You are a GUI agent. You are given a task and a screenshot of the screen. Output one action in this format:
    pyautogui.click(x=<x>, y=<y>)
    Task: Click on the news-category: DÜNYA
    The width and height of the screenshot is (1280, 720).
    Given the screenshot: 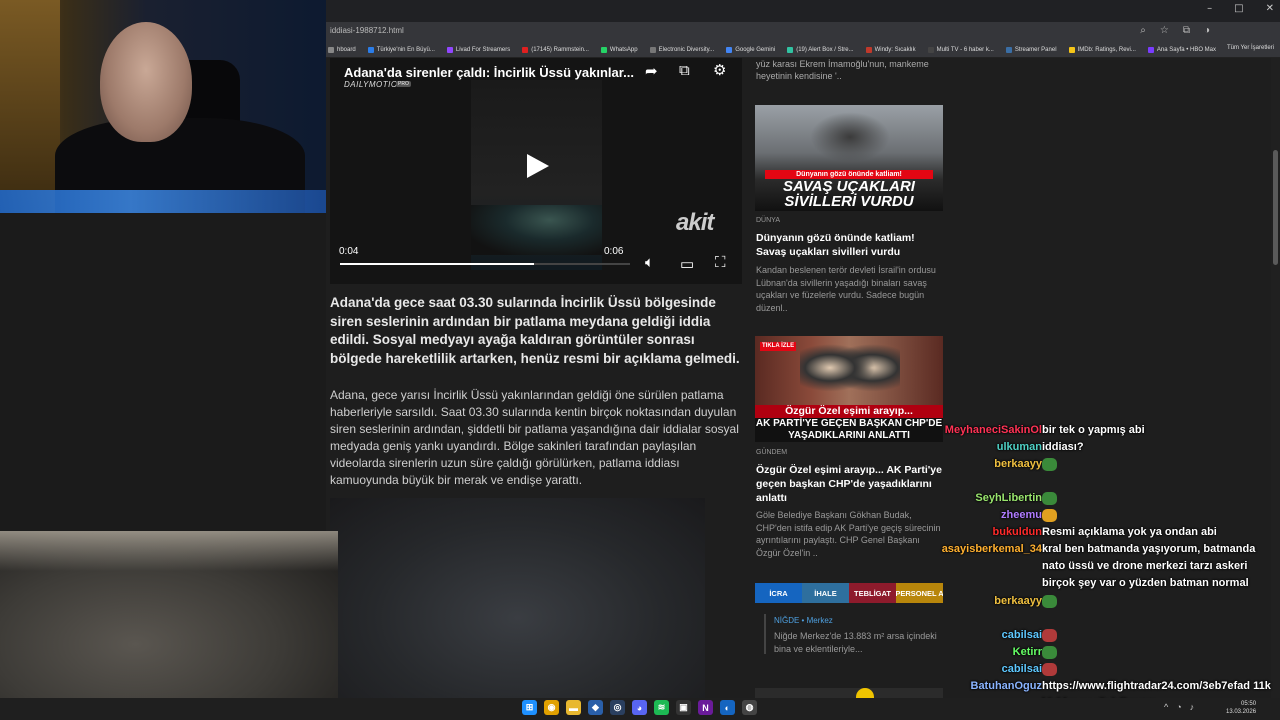 What is the action you would take?
    pyautogui.click(x=768, y=220)
    